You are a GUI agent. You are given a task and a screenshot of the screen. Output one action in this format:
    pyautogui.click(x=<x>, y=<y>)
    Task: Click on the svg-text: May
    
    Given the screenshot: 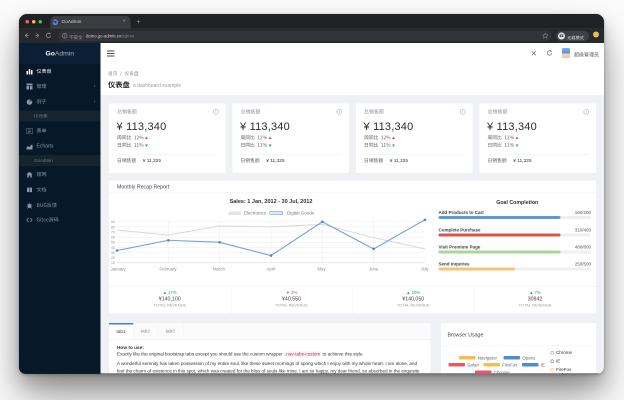 What is the action you would take?
    pyautogui.click(x=322, y=269)
    